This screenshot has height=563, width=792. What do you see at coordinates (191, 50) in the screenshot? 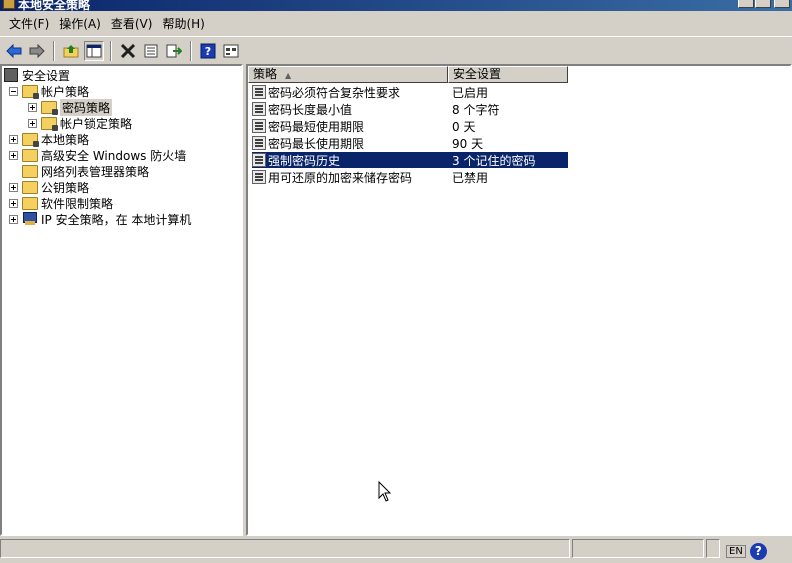
I see `toolbar-separator` at bounding box center [191, 50].